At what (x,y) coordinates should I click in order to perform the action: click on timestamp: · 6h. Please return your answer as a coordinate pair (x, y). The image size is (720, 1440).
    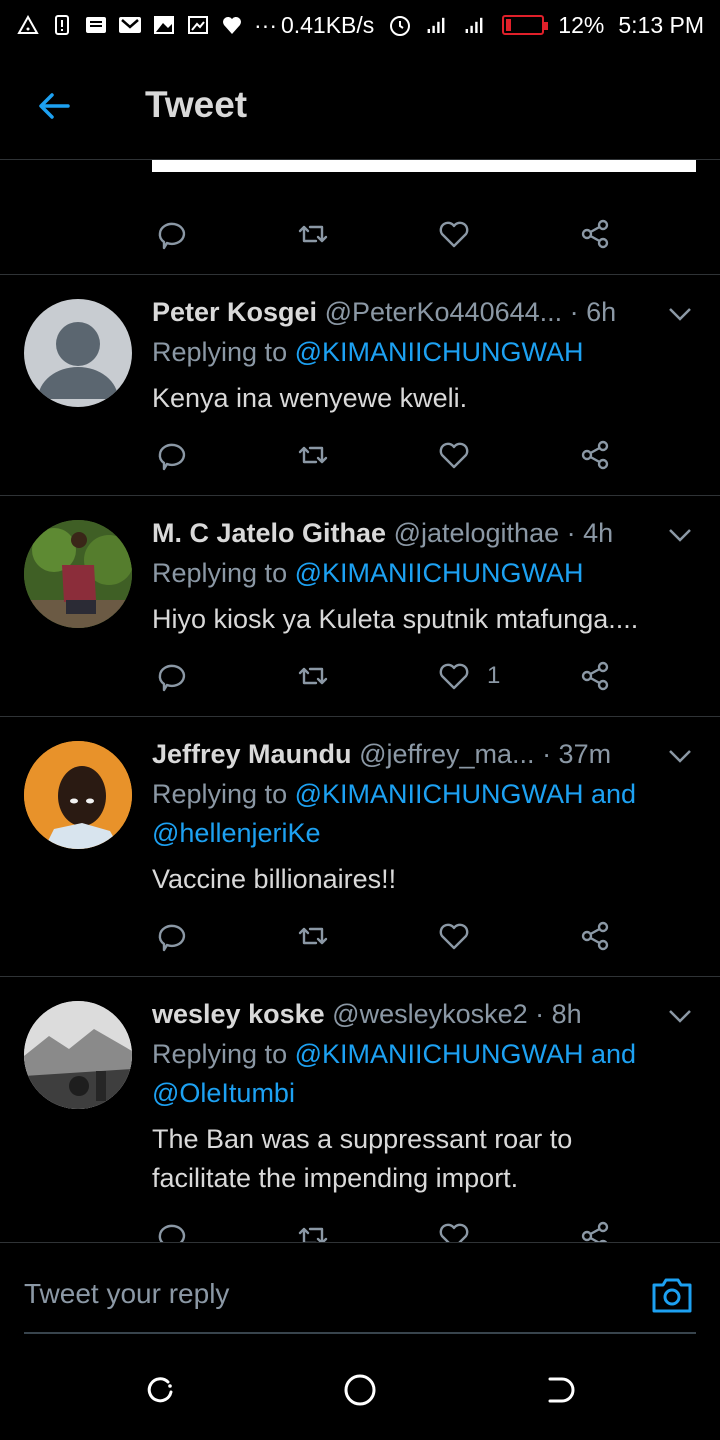
    Looking at the image, I should click on (593, 312).